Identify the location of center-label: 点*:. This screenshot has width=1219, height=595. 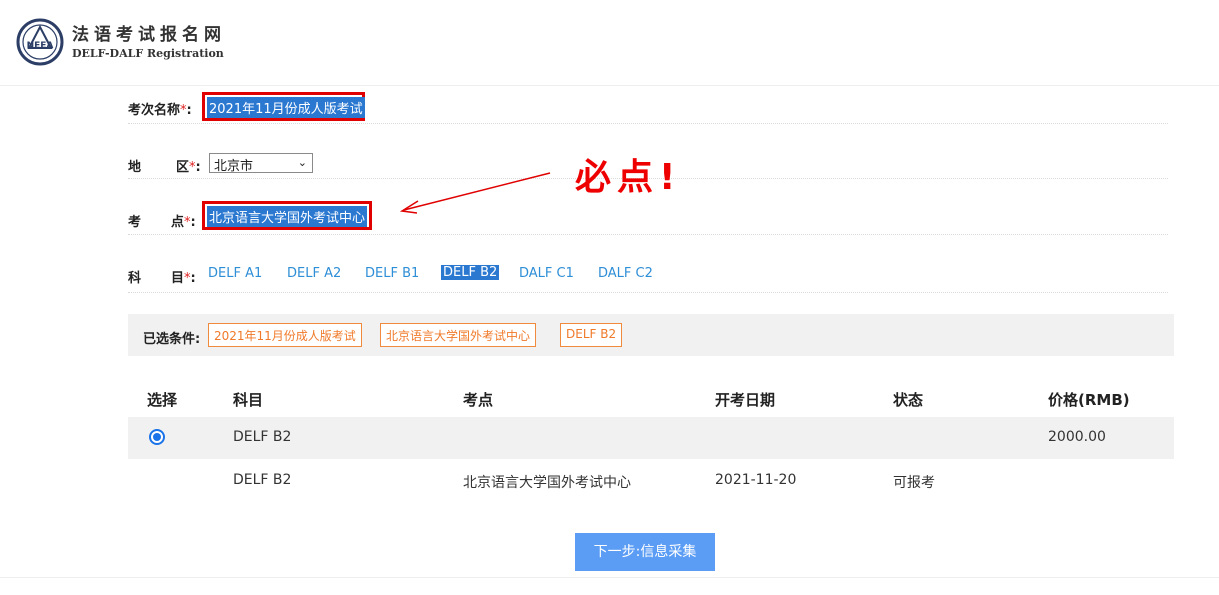
(183, 222).